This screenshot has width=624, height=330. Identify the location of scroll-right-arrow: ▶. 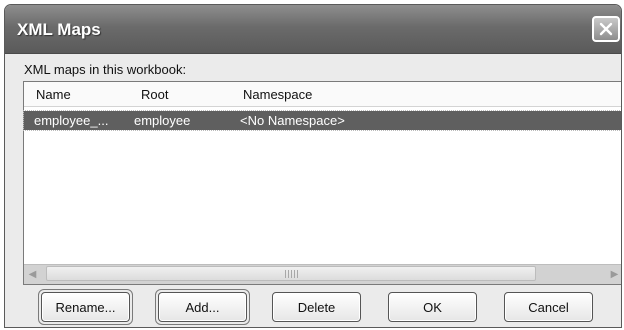
(613, 274).